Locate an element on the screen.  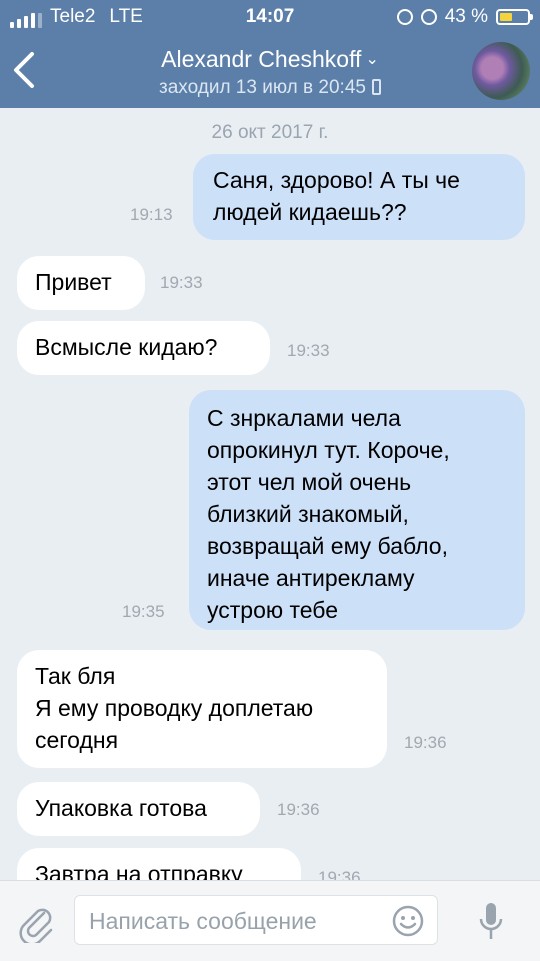
last-seen: заходил 13 июл в 20:45 is located at coordinates (262, 87).